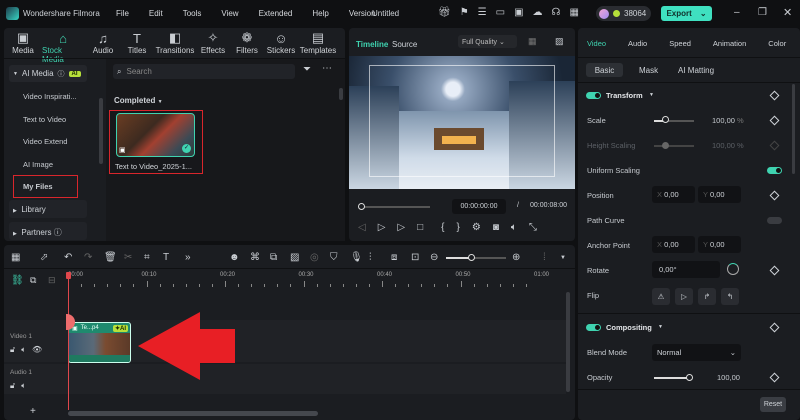 The image size is (800, 420). Describe the element at coordinates (665, 119) in the screenshot. I see `scale-slider-knob` at that location.